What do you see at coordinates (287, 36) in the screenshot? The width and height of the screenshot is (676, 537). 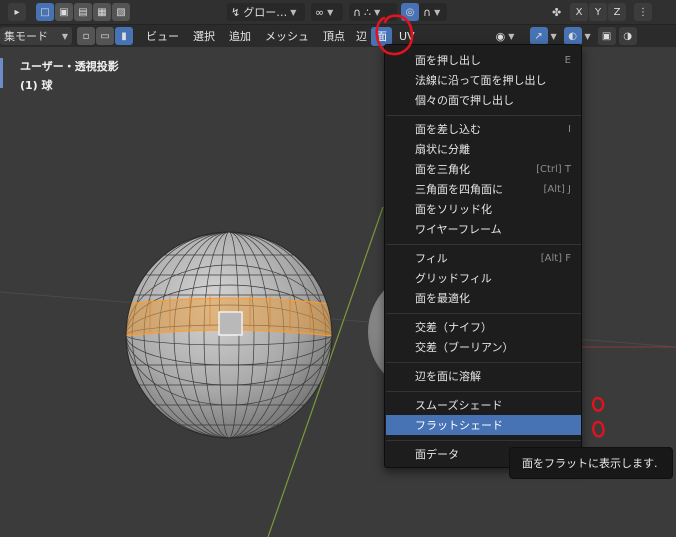 I see `menu-mesh: メッシュ` at bounding box center [287, 36].